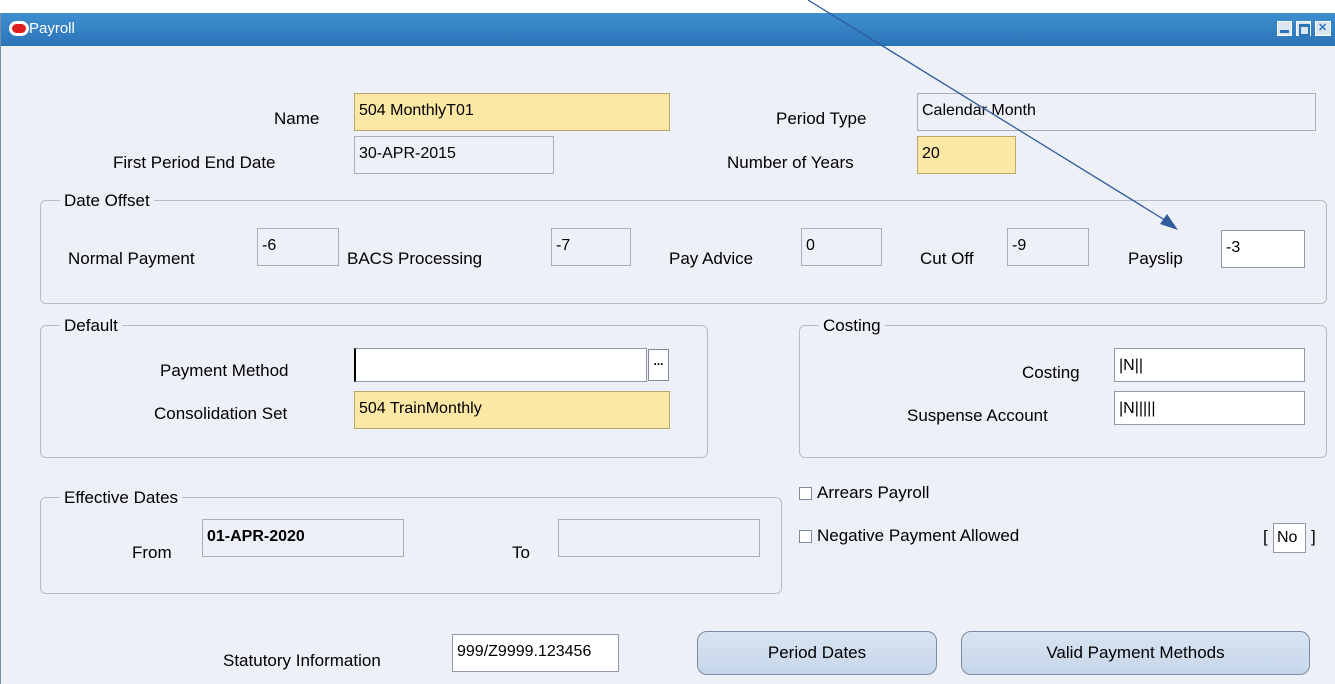  Describe the element at coordinates (805, 536) in the screenshot. I see `negative-payment-checkbox` at that location.